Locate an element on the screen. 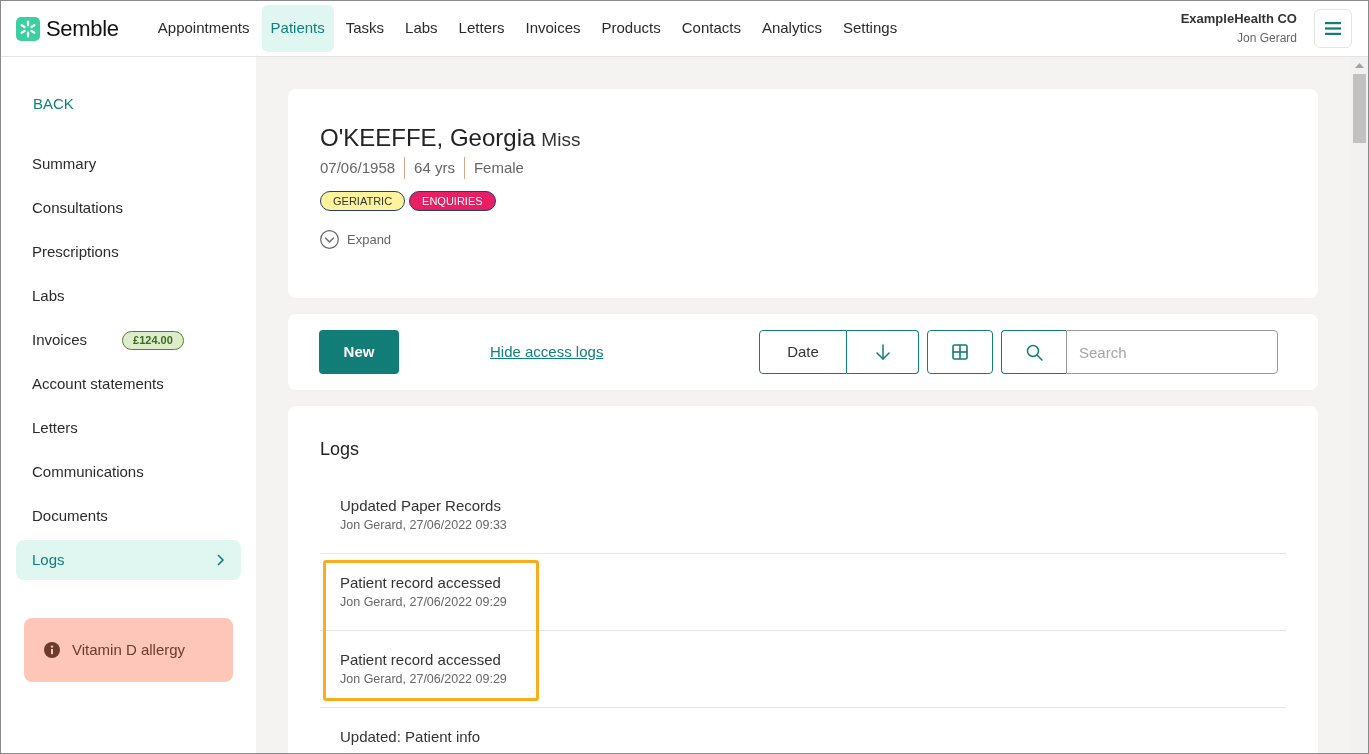 This screenshot has width=1369, height=754. search-field: Search is located at coordinates (1172, 352).